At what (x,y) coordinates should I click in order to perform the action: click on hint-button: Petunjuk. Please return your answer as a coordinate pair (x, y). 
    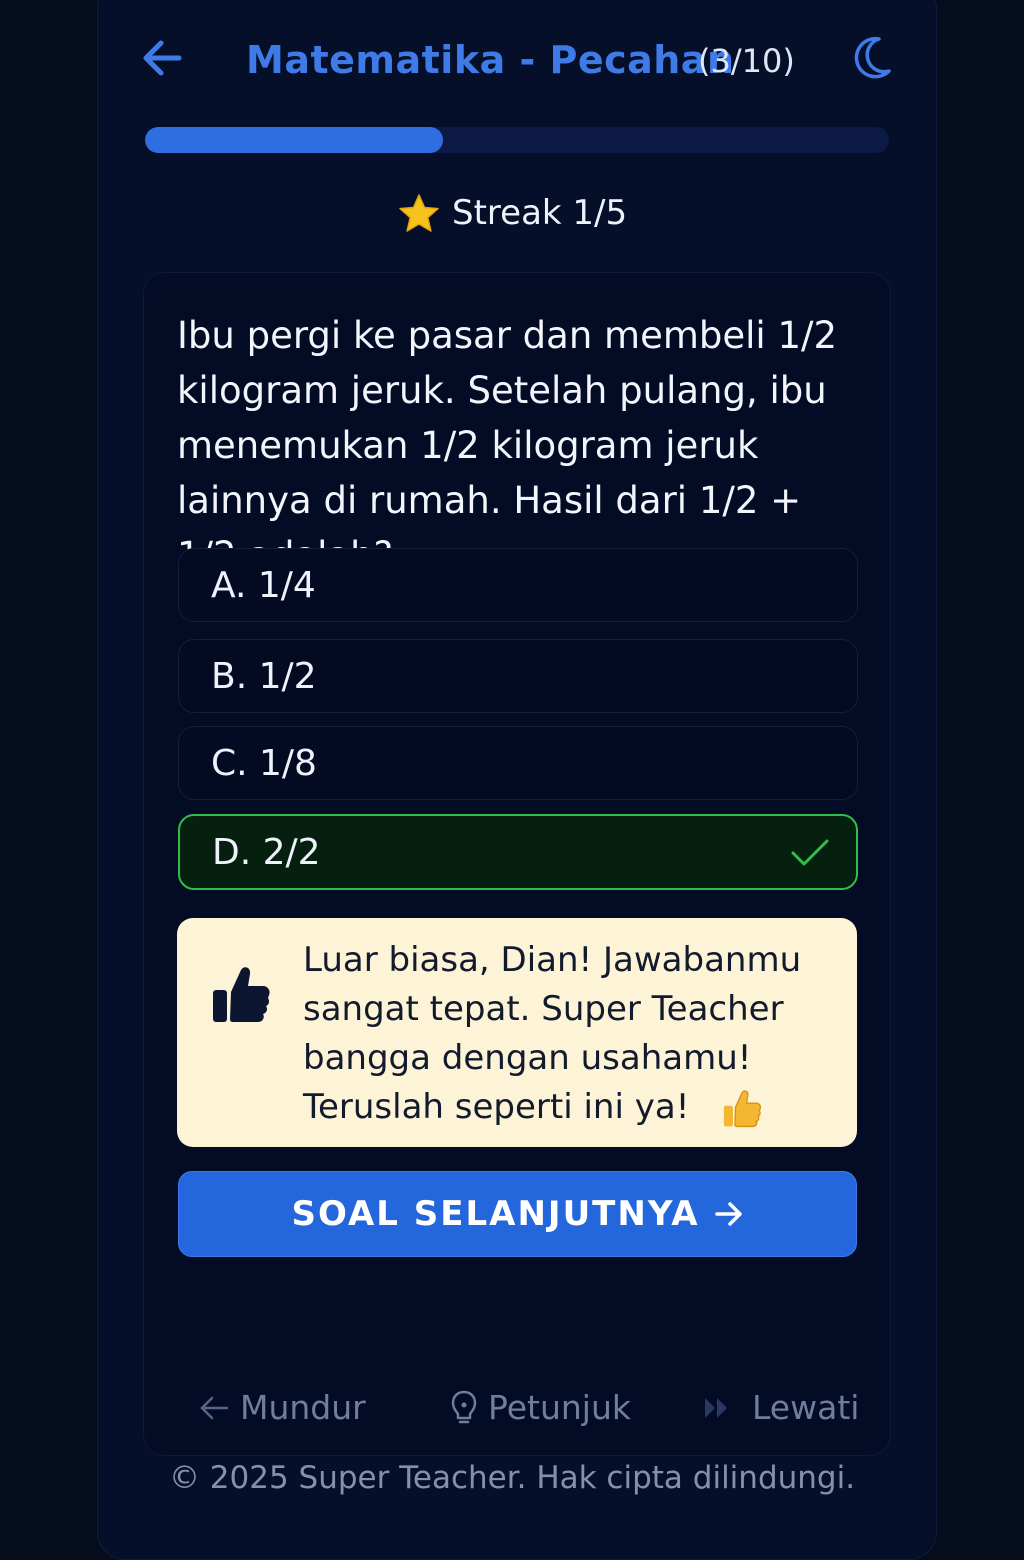
    Looking at the image, I should click on (540, 1407).